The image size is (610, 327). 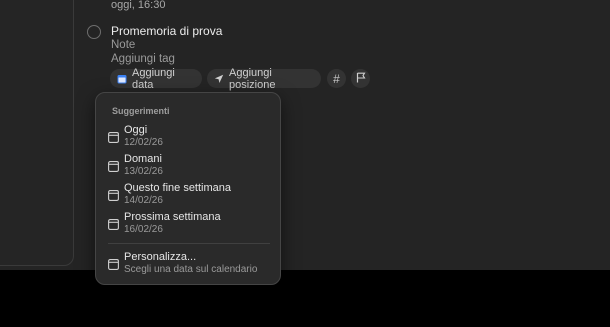 I want to click on sidebar-panel, so click(x=37, y=133).